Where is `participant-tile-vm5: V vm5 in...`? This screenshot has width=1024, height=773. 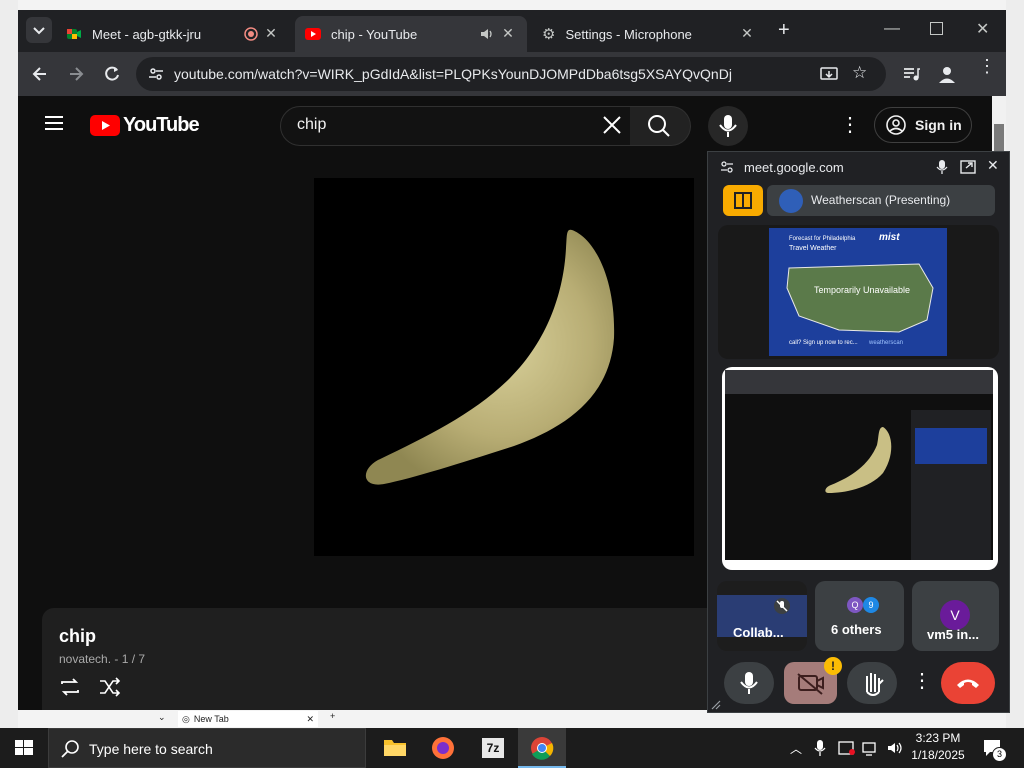
participant-tile-vm5: V vm5 in... is located at coordinates (955, 616).